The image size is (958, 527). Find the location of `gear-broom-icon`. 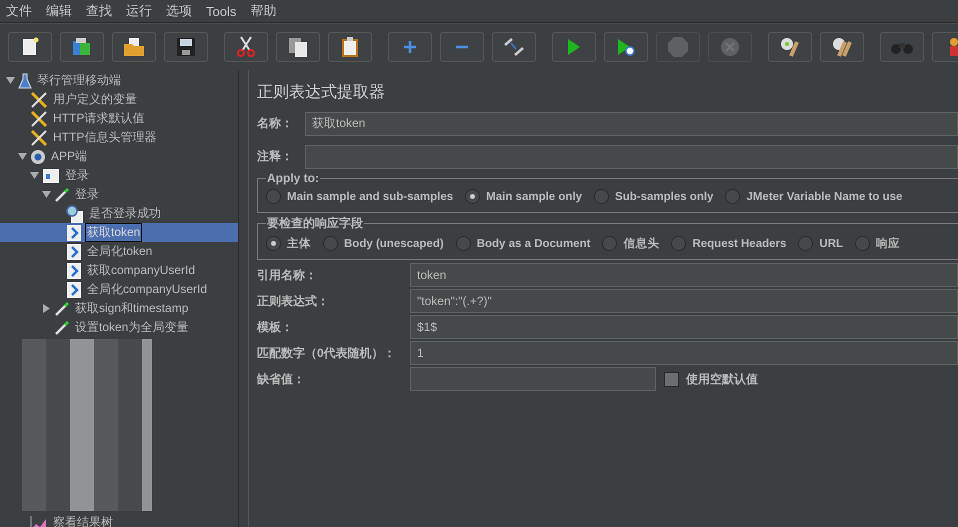

gear-broom-icon is located at coordinates (790, 47).